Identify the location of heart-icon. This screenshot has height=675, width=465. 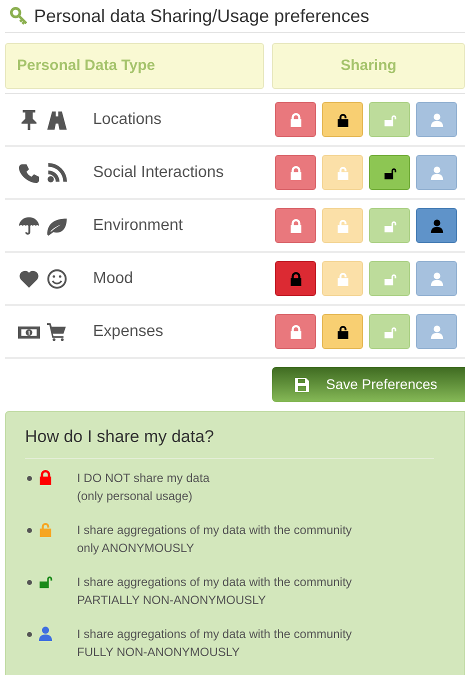
(29, 278).